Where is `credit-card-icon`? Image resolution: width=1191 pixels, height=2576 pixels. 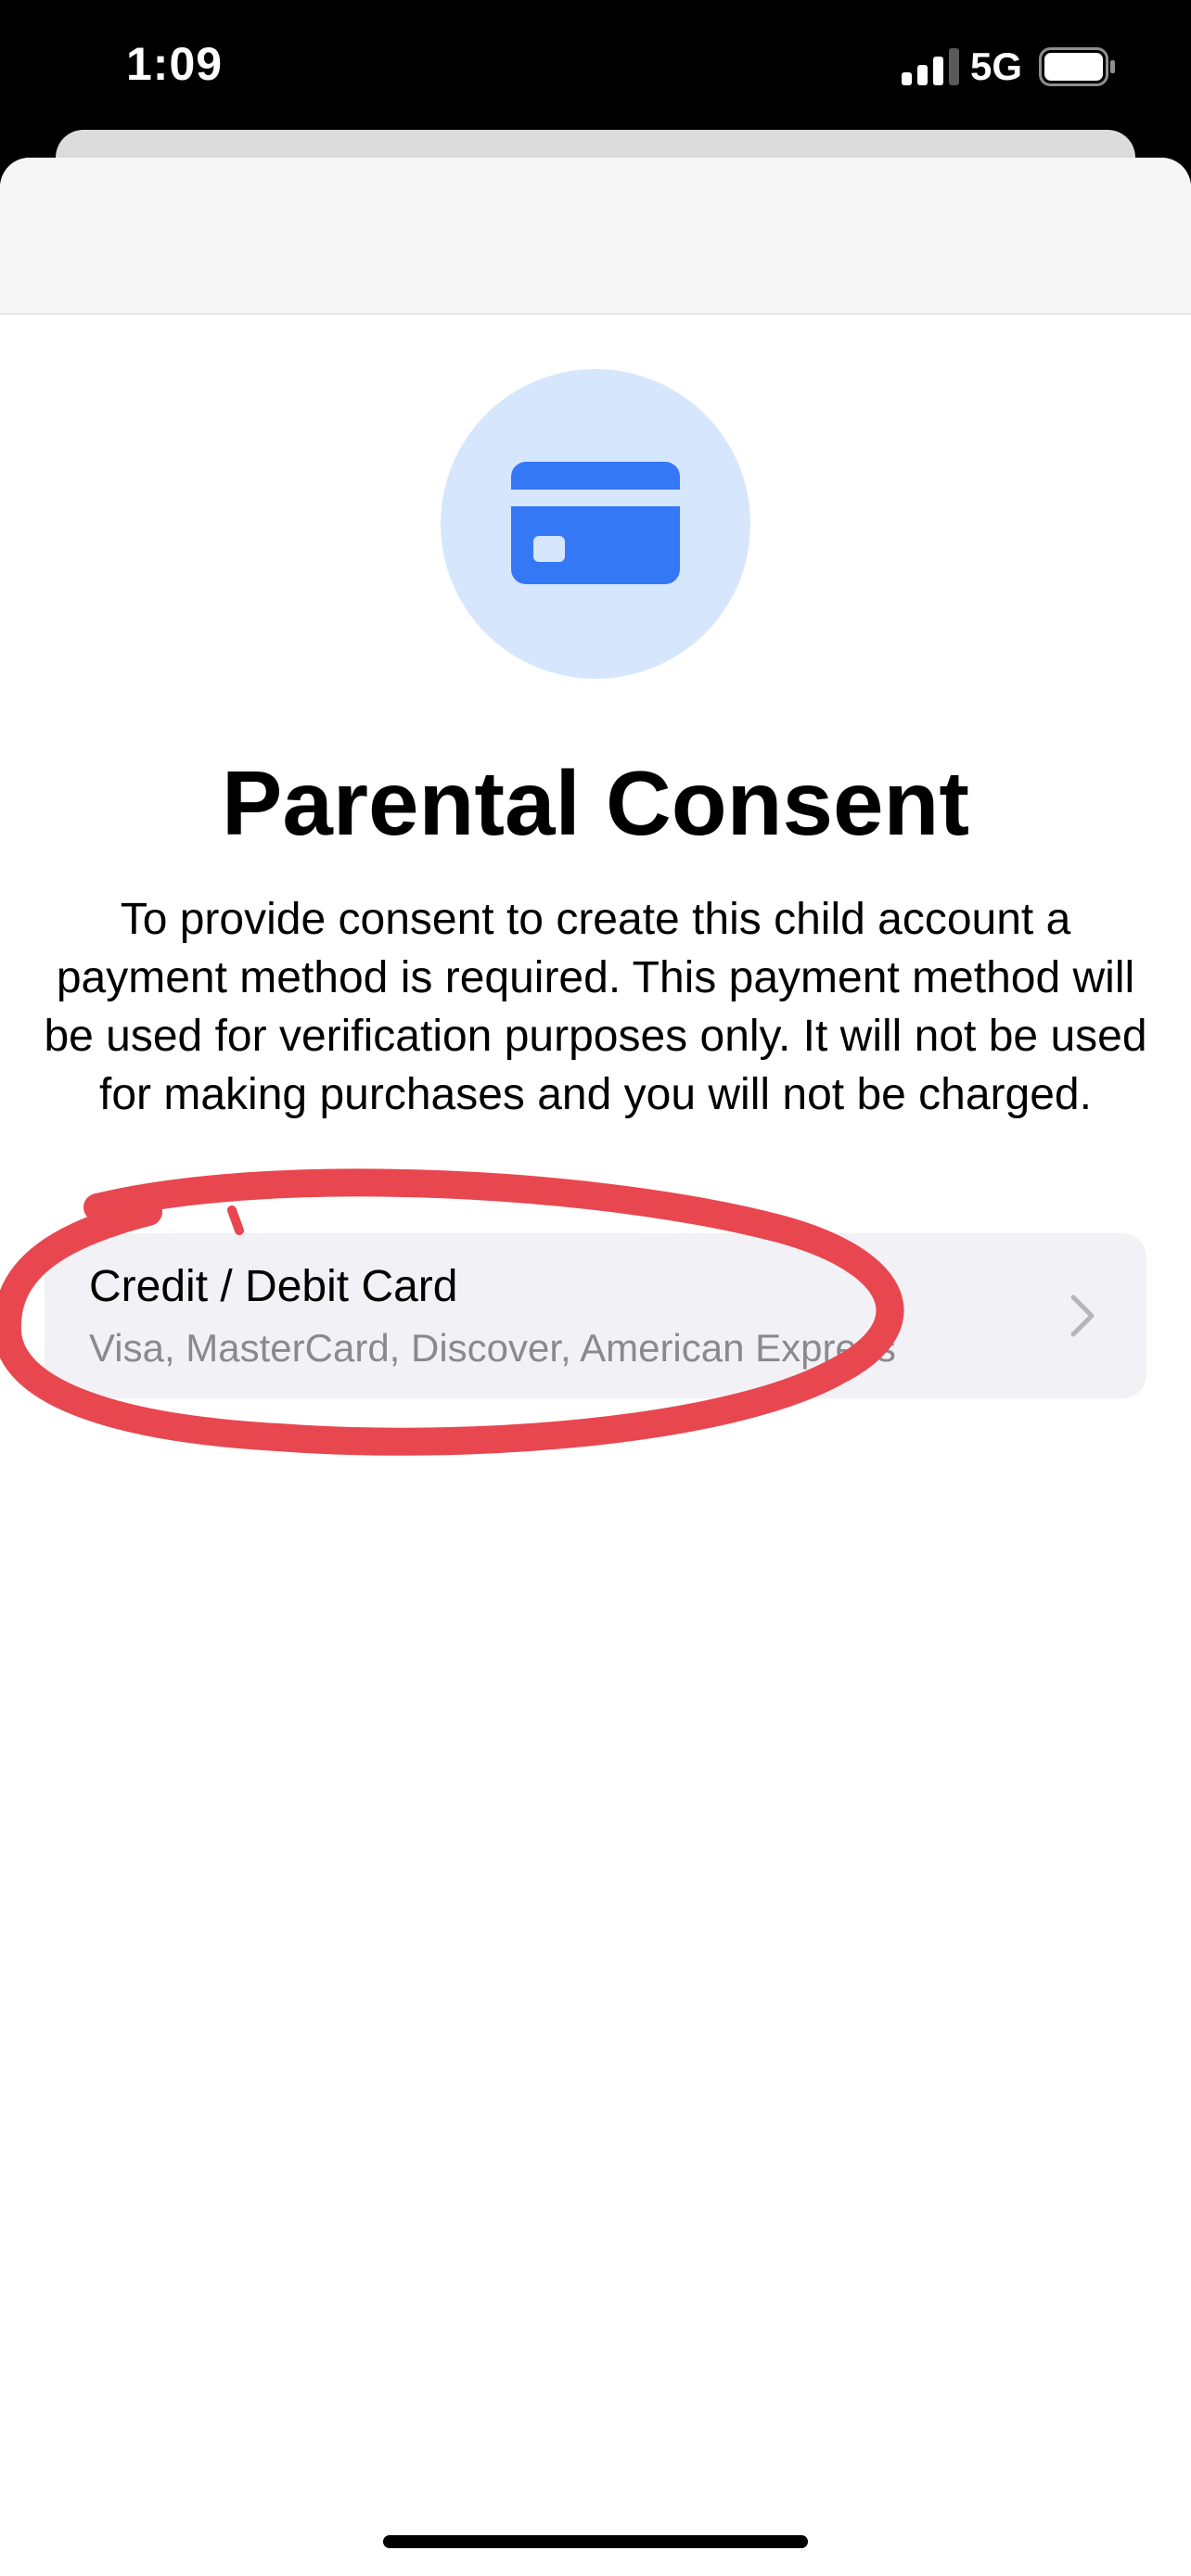
credit-card-icon is located at coordinates (595, 523).